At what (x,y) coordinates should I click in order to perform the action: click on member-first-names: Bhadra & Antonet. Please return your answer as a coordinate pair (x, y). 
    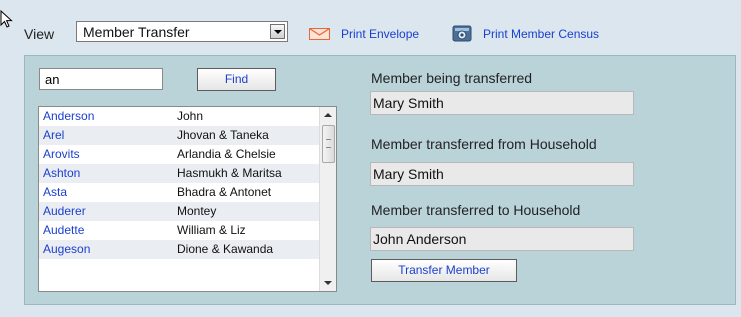
    Looking at the image, I should click on (224, 192).